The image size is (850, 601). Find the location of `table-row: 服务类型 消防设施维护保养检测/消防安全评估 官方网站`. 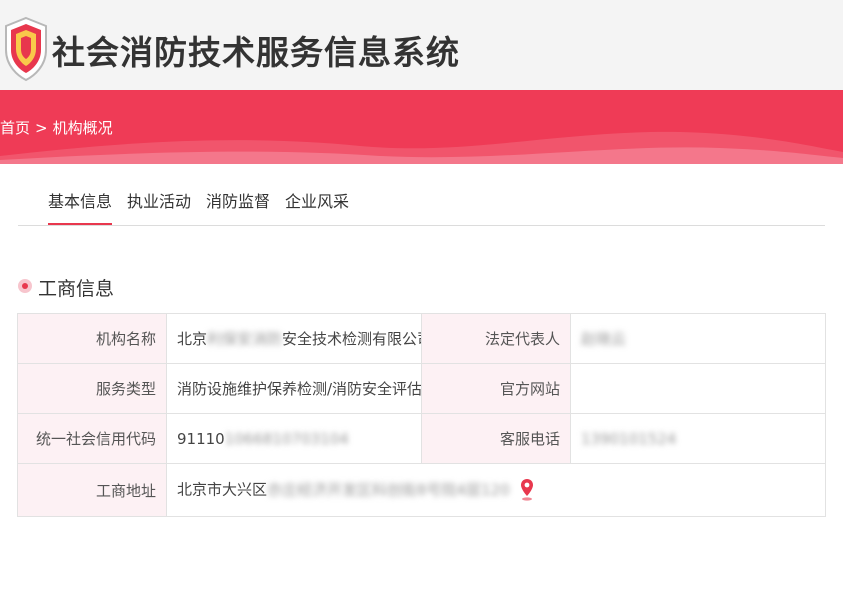

table-row: 服务类型 消防设施维护保养检测/消防安全评估 官方网站 is located at coordinates (421, 388).